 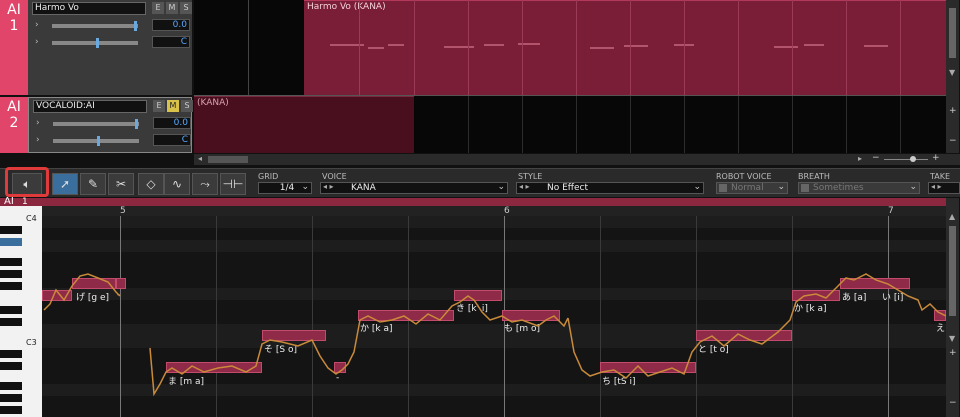 I want to click on piano-keyboard: C4 C3, so click(x=21, y=311).